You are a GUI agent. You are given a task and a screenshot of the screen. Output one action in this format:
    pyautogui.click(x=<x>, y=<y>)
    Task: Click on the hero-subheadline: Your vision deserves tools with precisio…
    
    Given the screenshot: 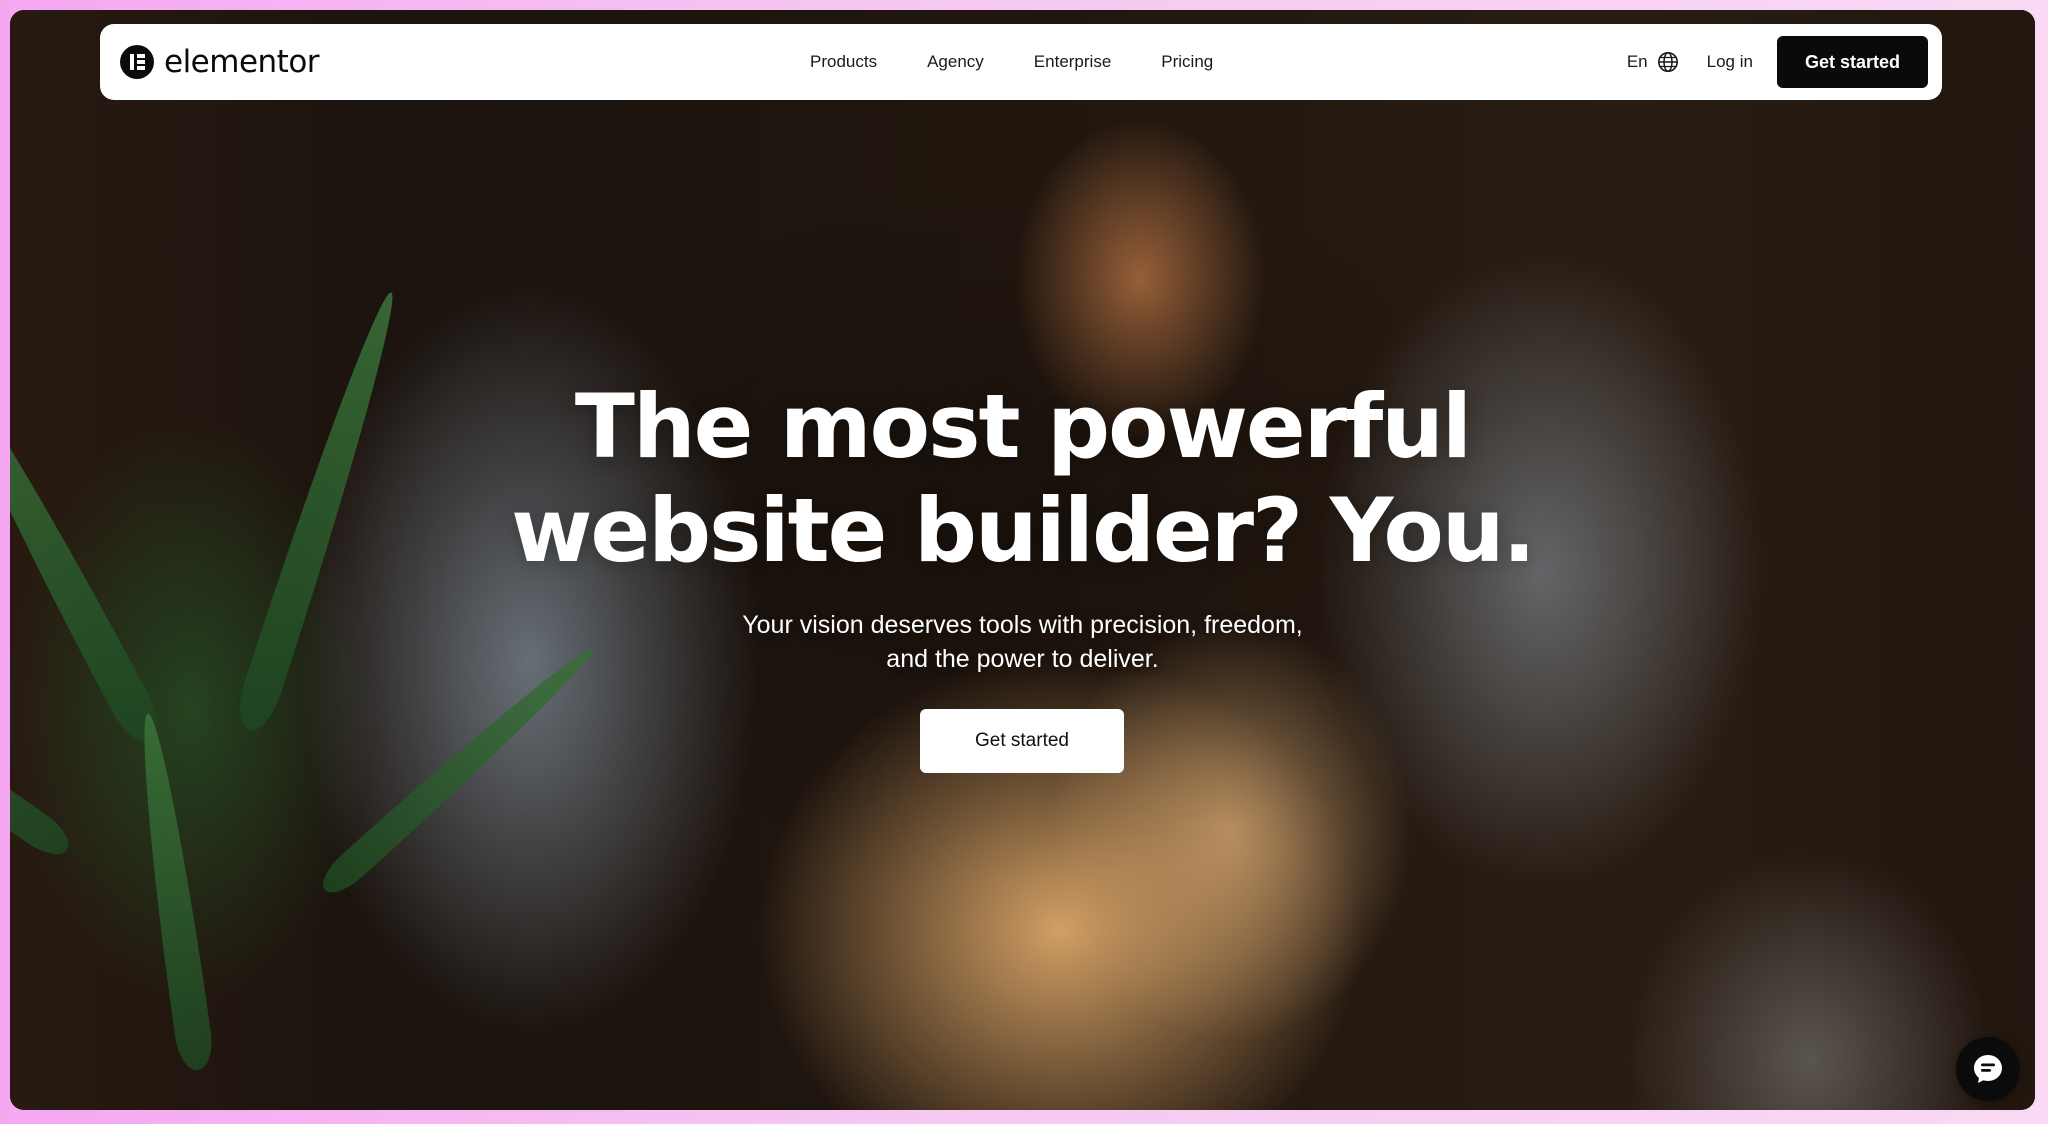 What is the action you would take?
    pyautogui.click(x=1022, y=642)
    